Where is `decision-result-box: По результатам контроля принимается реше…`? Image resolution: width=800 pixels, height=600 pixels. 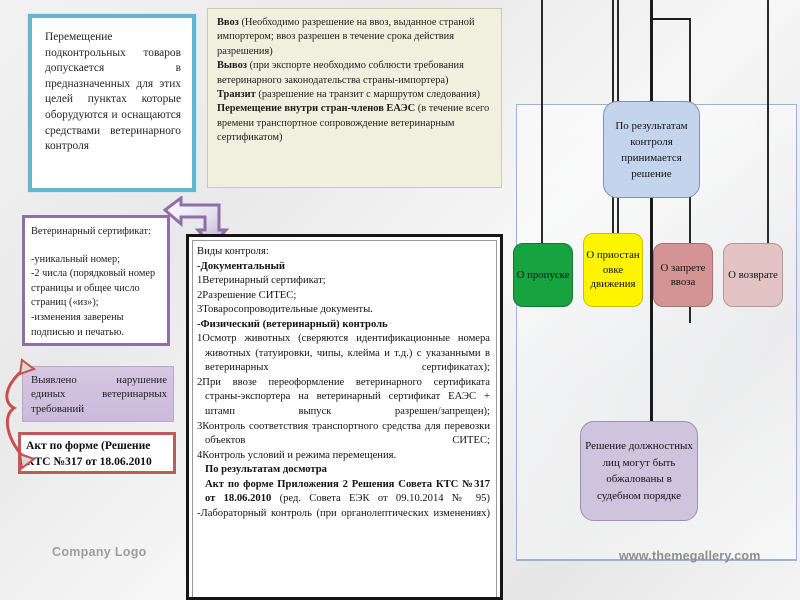
decision-result-box: По результатам контроля принимается реше… is located at coordinates (651, 149).